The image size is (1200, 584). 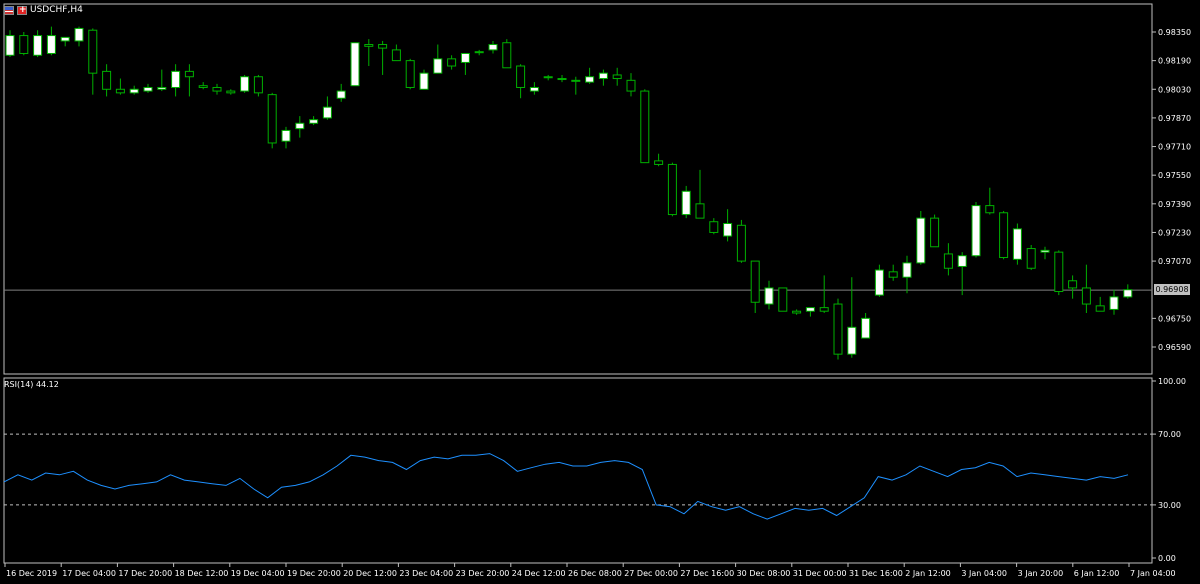 What do you see at coordinates (314, 573) in the screenshot?
I see `time-axis-label: 19 Dec 20:00` at bounding box center [314, 573].